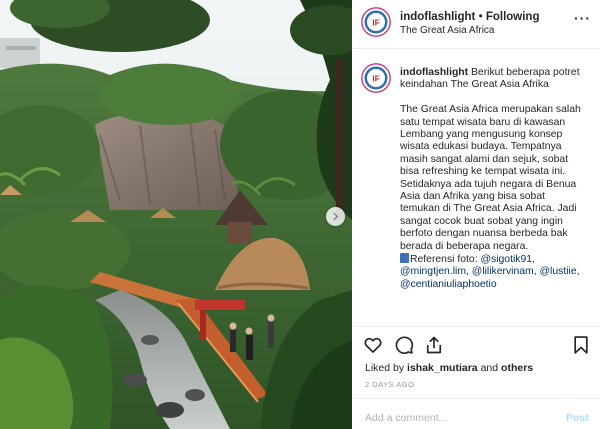 The width and height of the screenshot is (600, 429). I want to click on mention-link: @lilikervinam,, so click(504, 271).